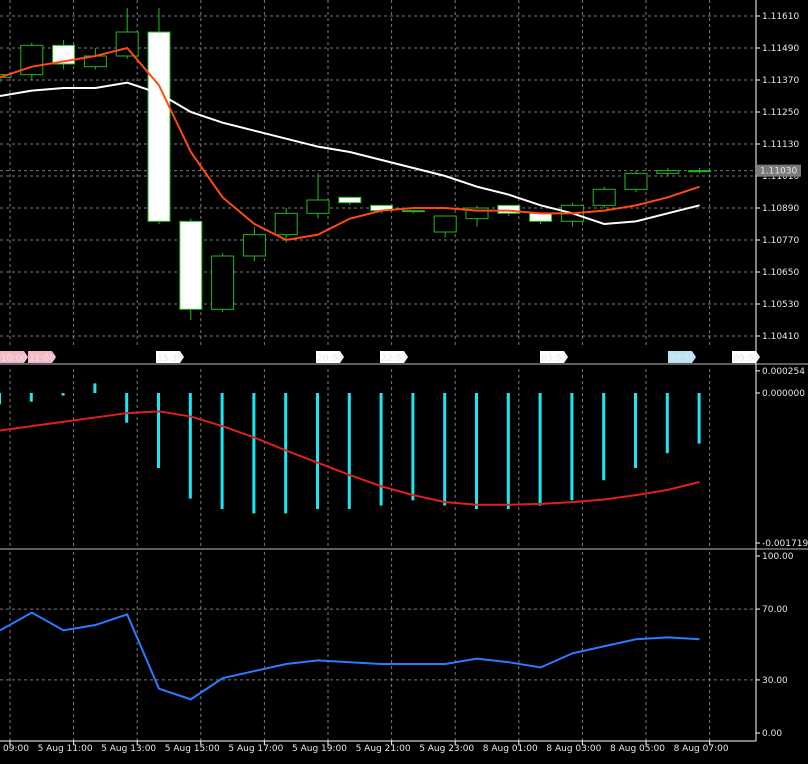  Describe the element at coordinates (780, 305) in the screenshot. I see `price-tick-label: 1.10530` at that location.